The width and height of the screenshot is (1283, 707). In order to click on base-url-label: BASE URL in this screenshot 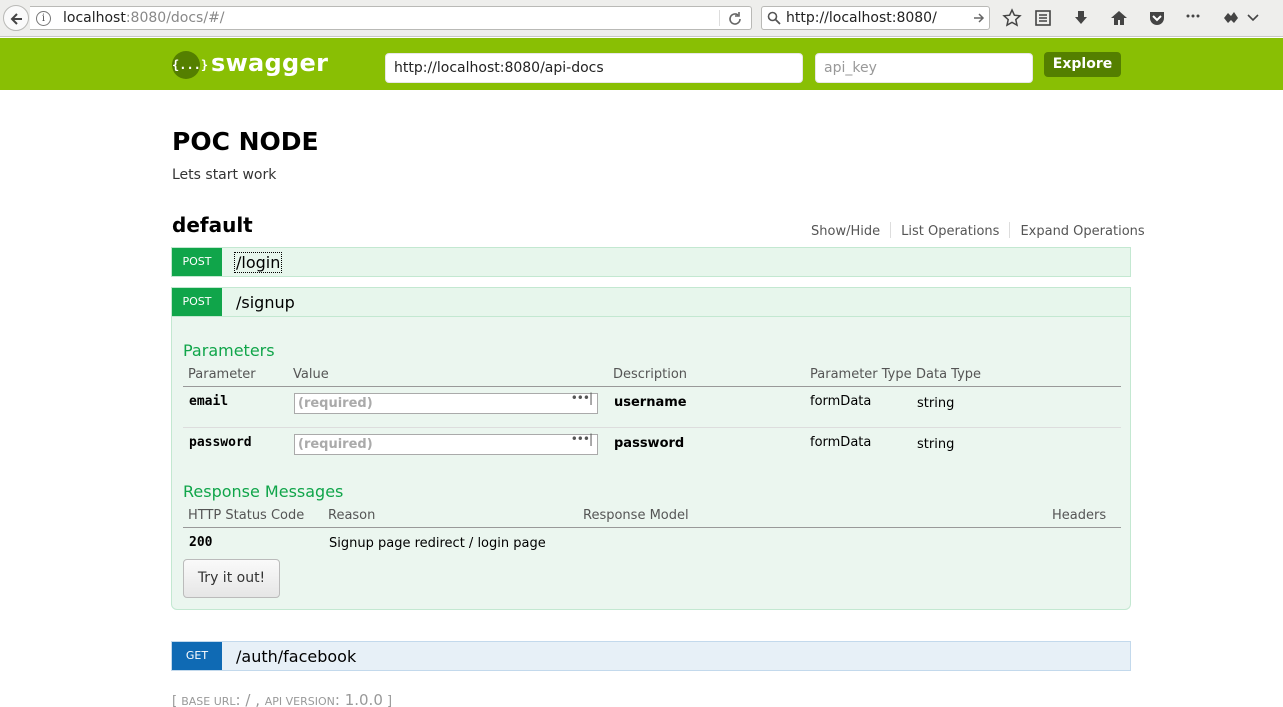, I will do `click(208, 701)`.